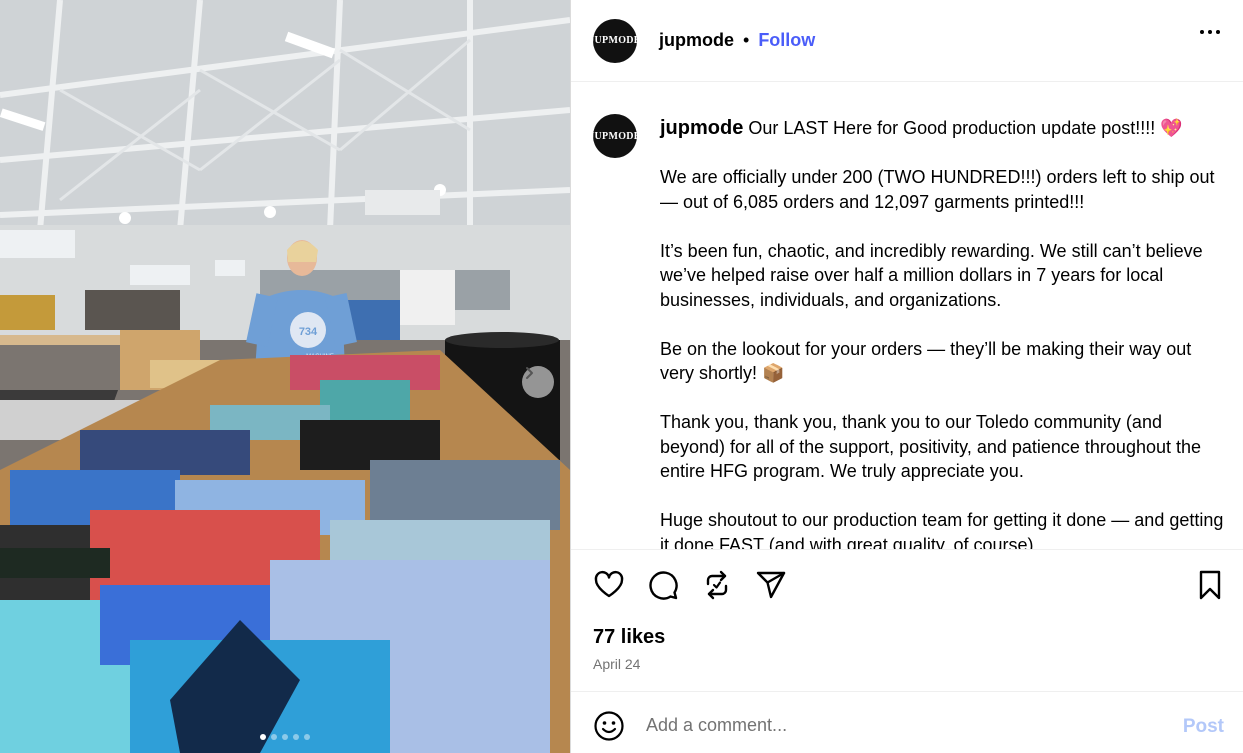  What do you see at coordinates (629, 637) in the screenshot?
I see `like-count: 77 likes` at bounding box center [629, 637].